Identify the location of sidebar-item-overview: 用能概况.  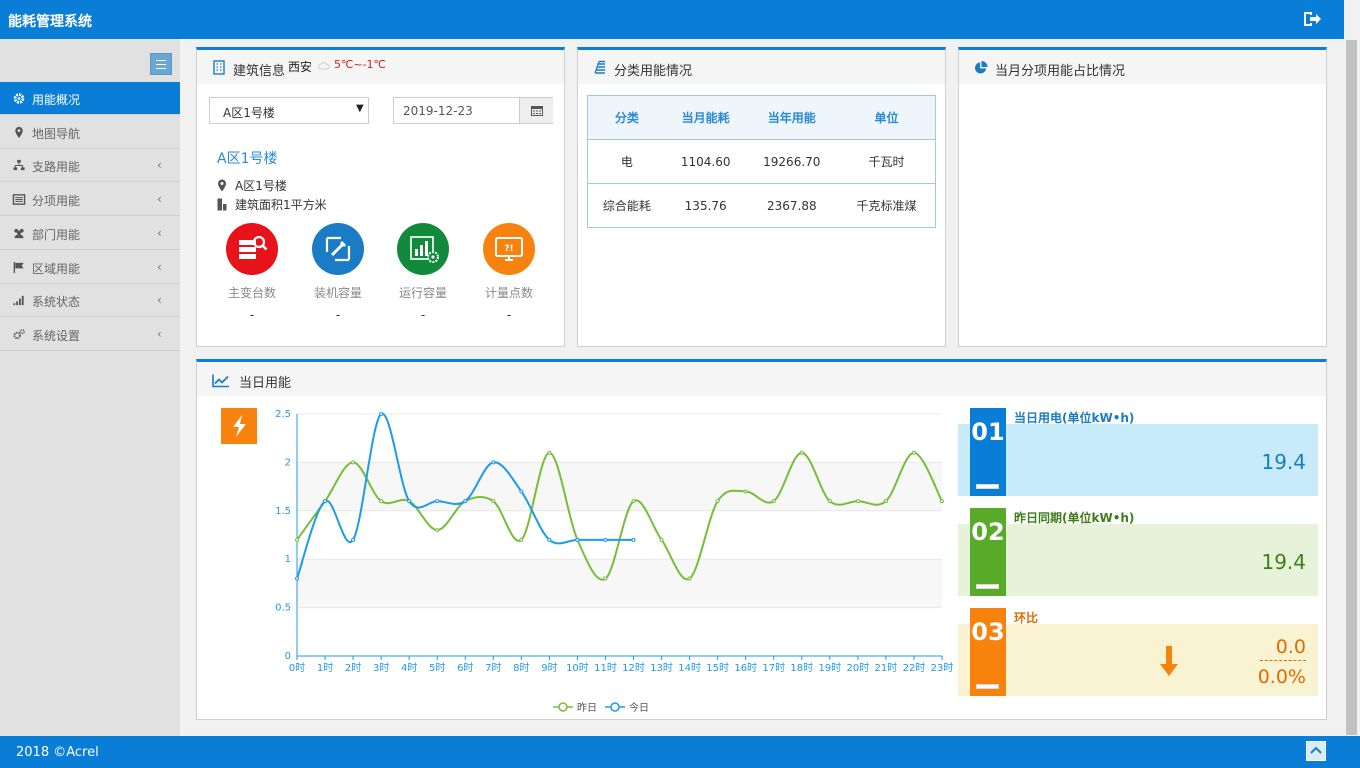
(90, 98).